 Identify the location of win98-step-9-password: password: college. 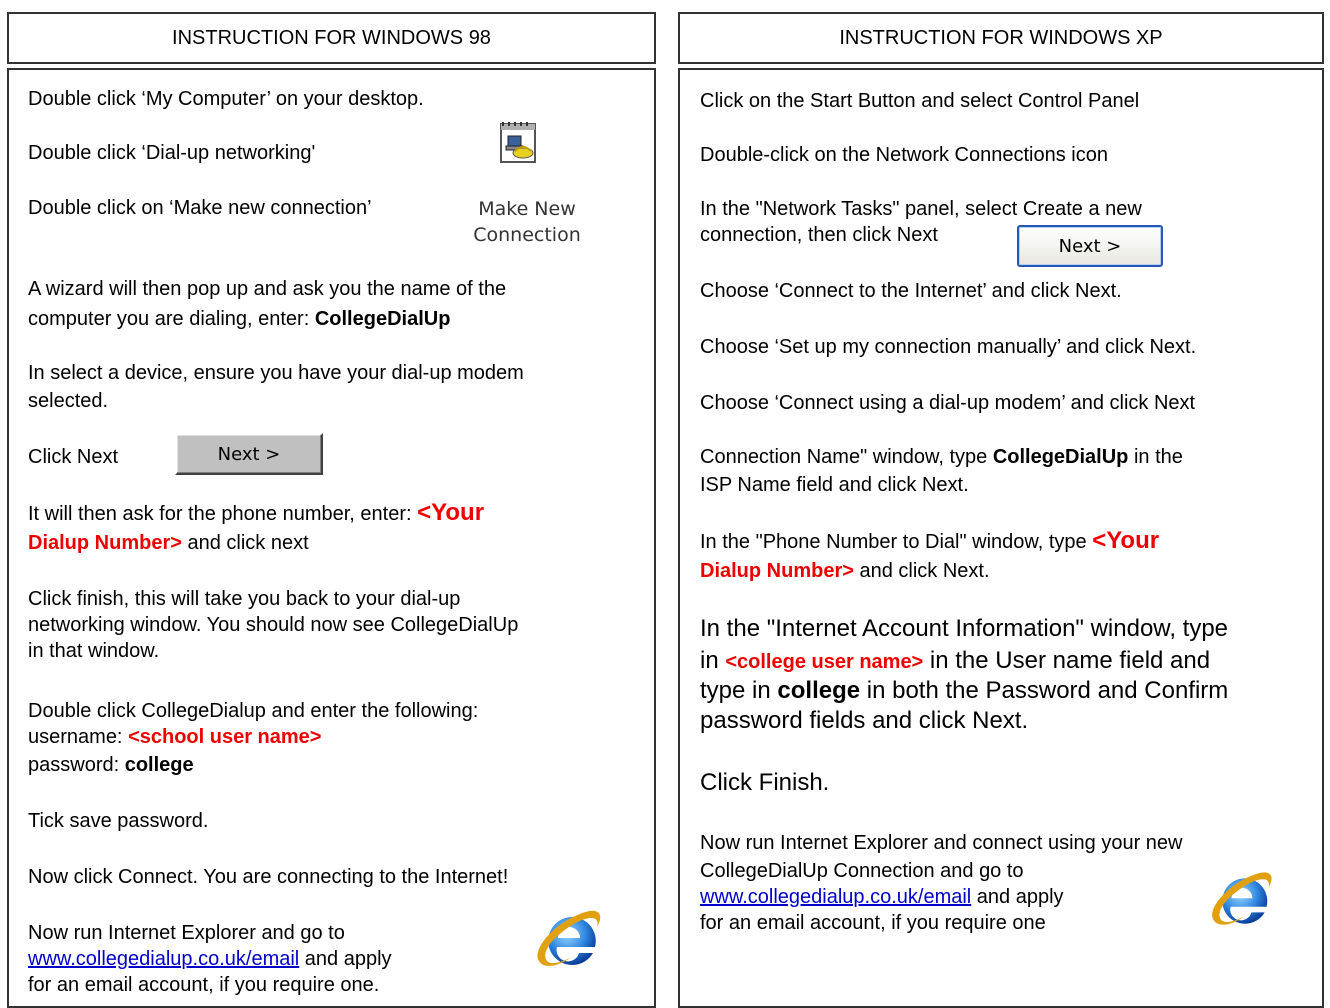
(111, 765).